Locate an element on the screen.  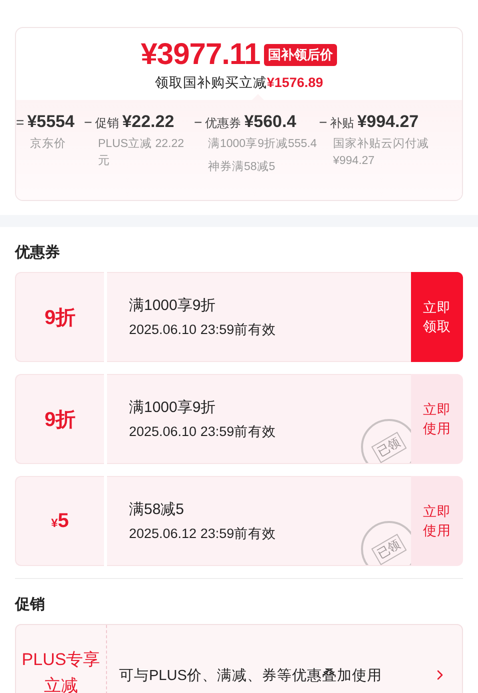
breakdown-note: PLUS立减 22.22元 is located at coordinates (142, 152).